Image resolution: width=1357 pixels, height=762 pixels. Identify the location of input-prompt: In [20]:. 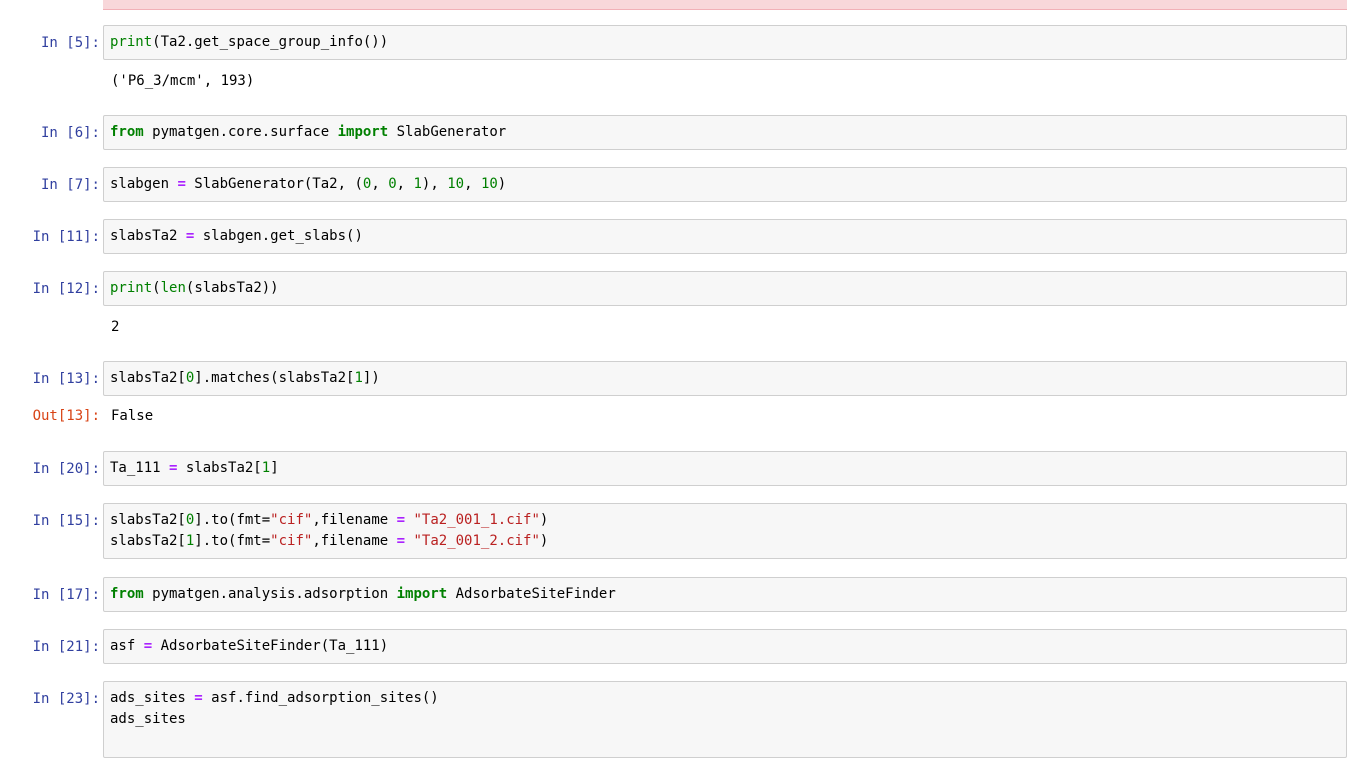
(66, 469).